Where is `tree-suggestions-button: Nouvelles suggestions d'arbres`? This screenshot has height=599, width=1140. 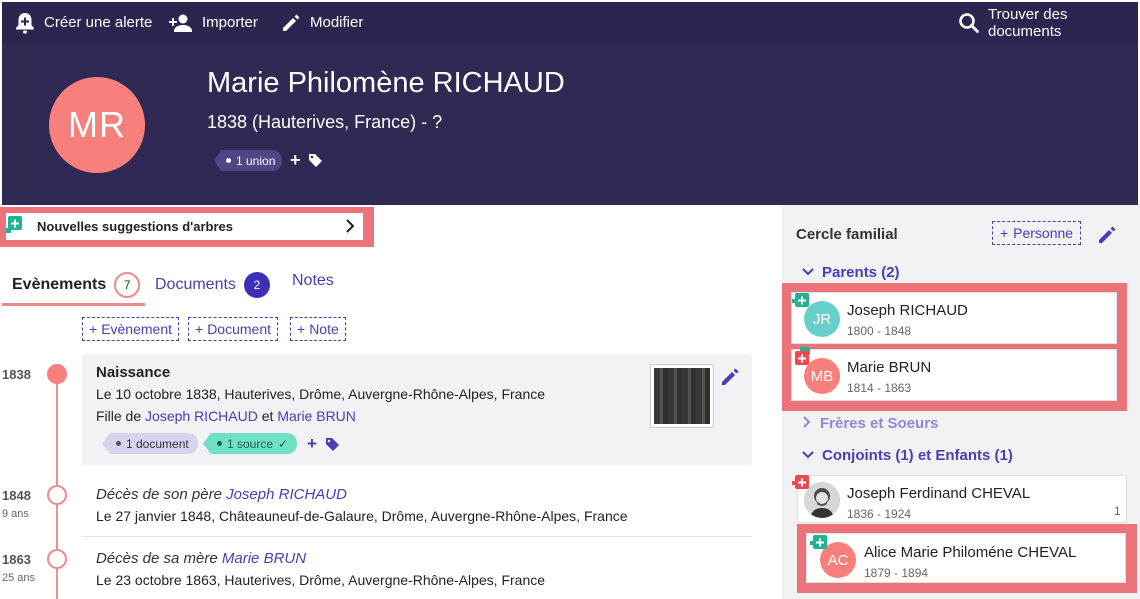
tree-suggestions-button: Nouvelles suggestions d'arbres is located at coordinates (184, 226).